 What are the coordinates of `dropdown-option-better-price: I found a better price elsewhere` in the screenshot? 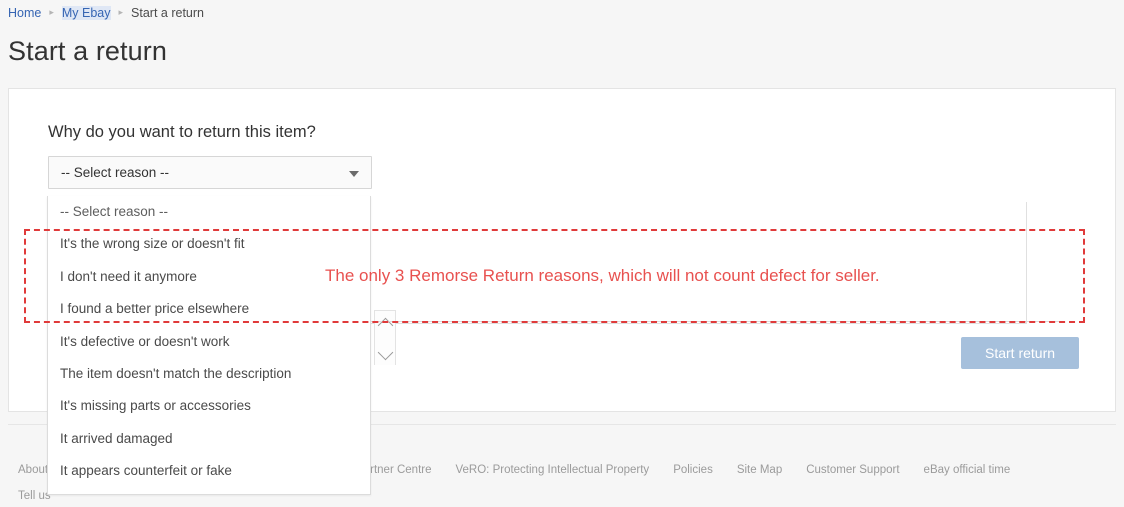 It's located at (209, 309).